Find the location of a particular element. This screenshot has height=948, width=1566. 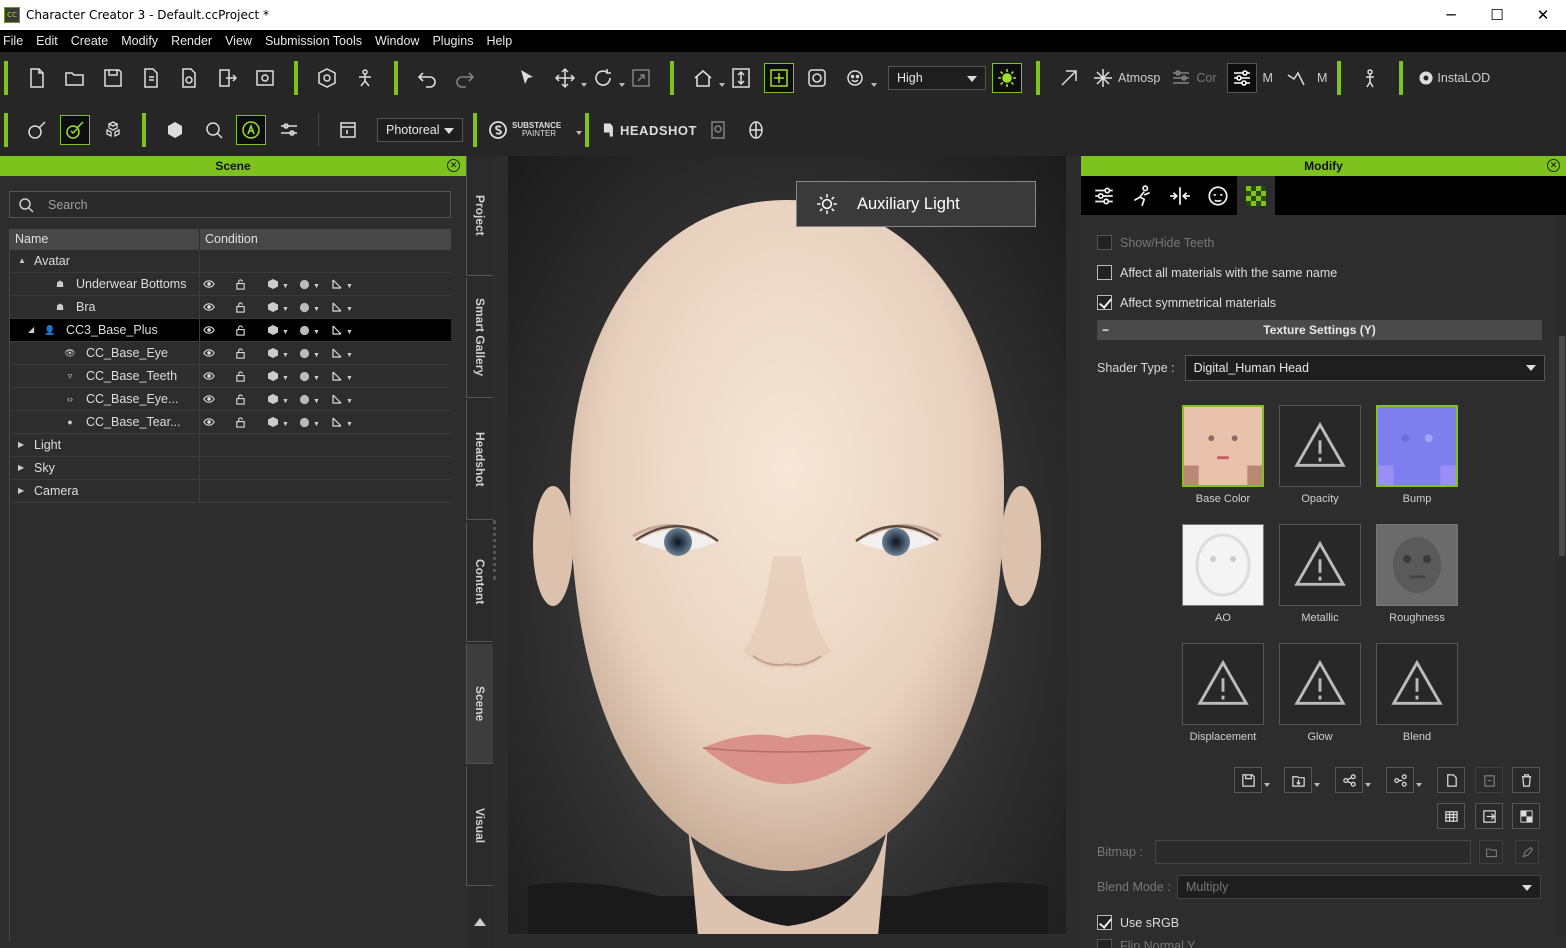

texture-slot-metallic: Metallic is located at coordinates (1320, 574).